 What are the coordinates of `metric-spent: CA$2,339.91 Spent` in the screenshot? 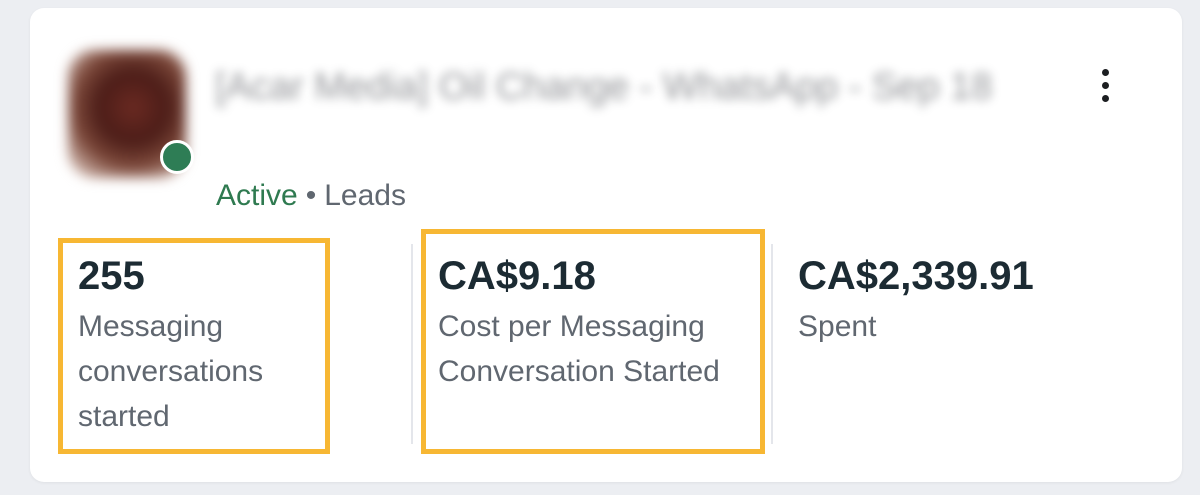 It's located at (963, 298).